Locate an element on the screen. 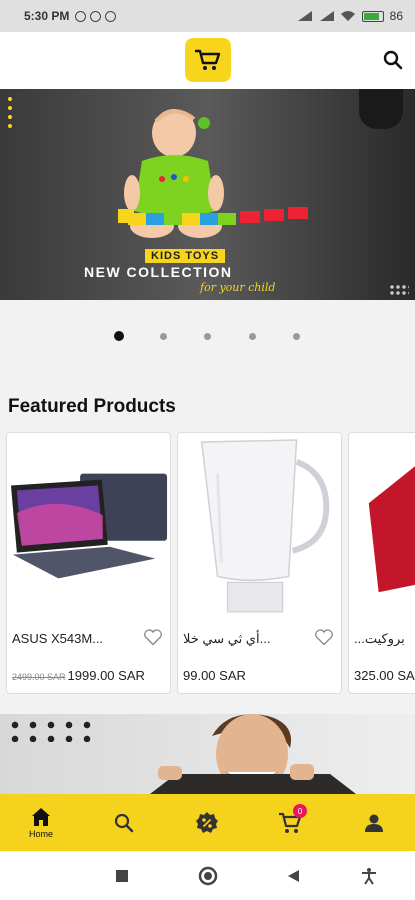  product-name: ...بروكيت is located at coordinates (379, 639).